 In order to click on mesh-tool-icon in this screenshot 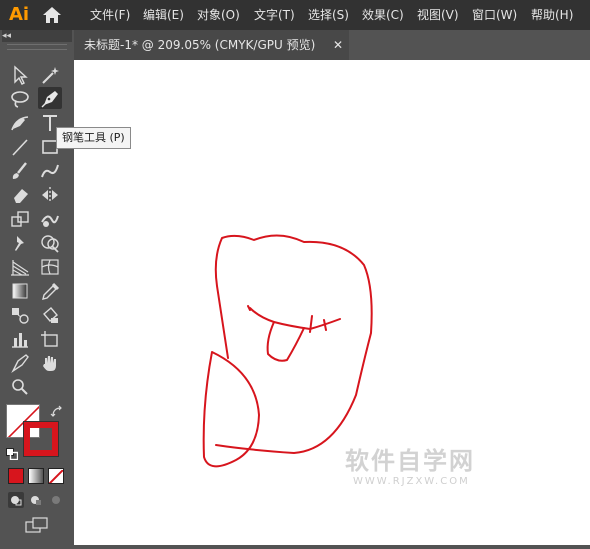, I will do `click(50, 267)`.